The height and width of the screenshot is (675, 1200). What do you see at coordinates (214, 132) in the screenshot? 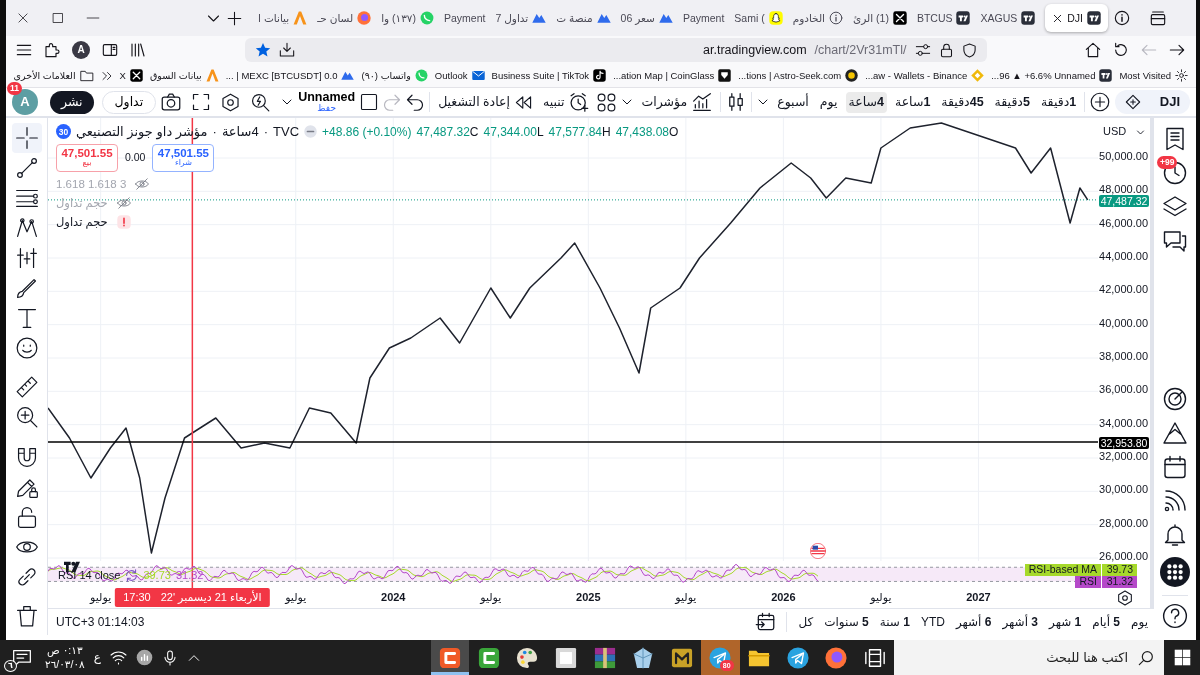
I see `legend-title: ·` at bounding box center [214, 132].